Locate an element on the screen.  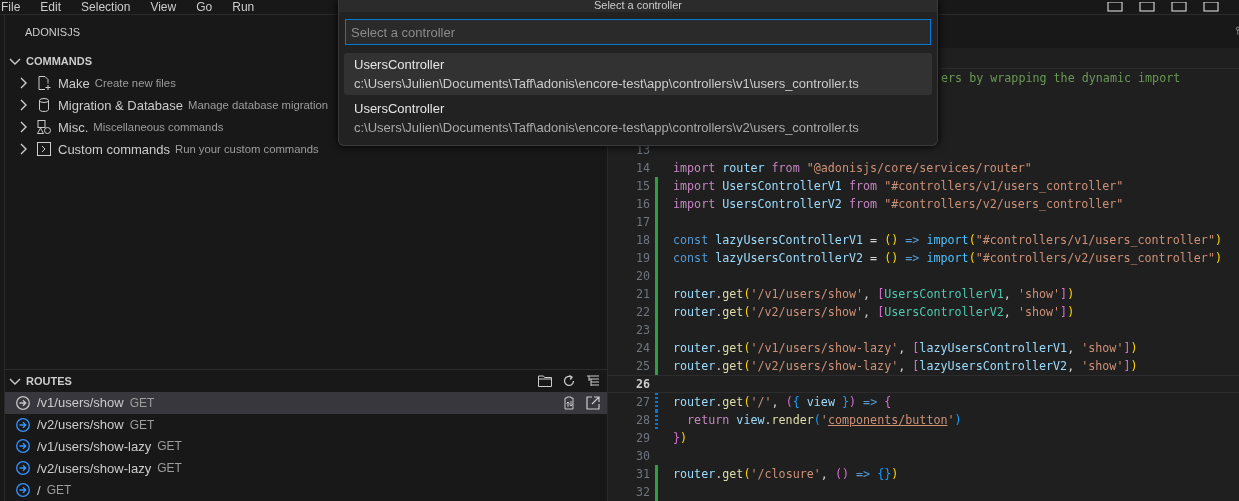
line-number: 26 is located at coordinates (642, 384).